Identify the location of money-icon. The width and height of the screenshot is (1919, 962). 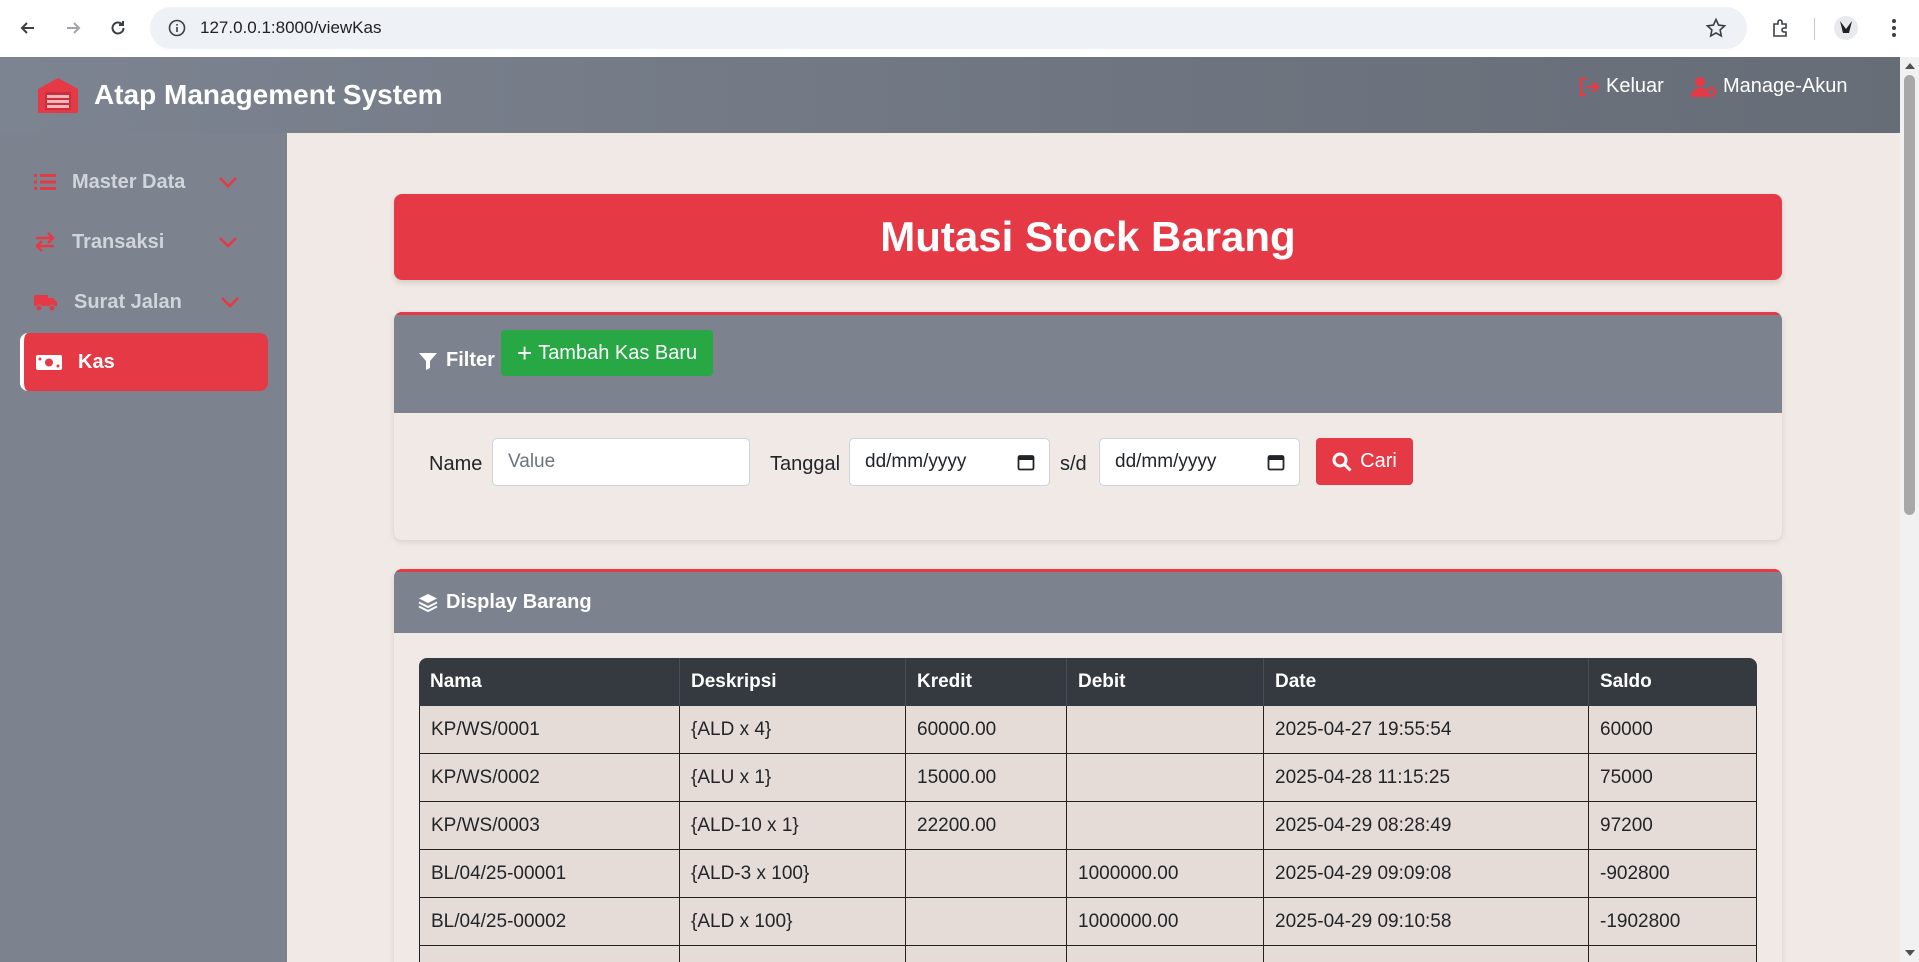
(49, 362).